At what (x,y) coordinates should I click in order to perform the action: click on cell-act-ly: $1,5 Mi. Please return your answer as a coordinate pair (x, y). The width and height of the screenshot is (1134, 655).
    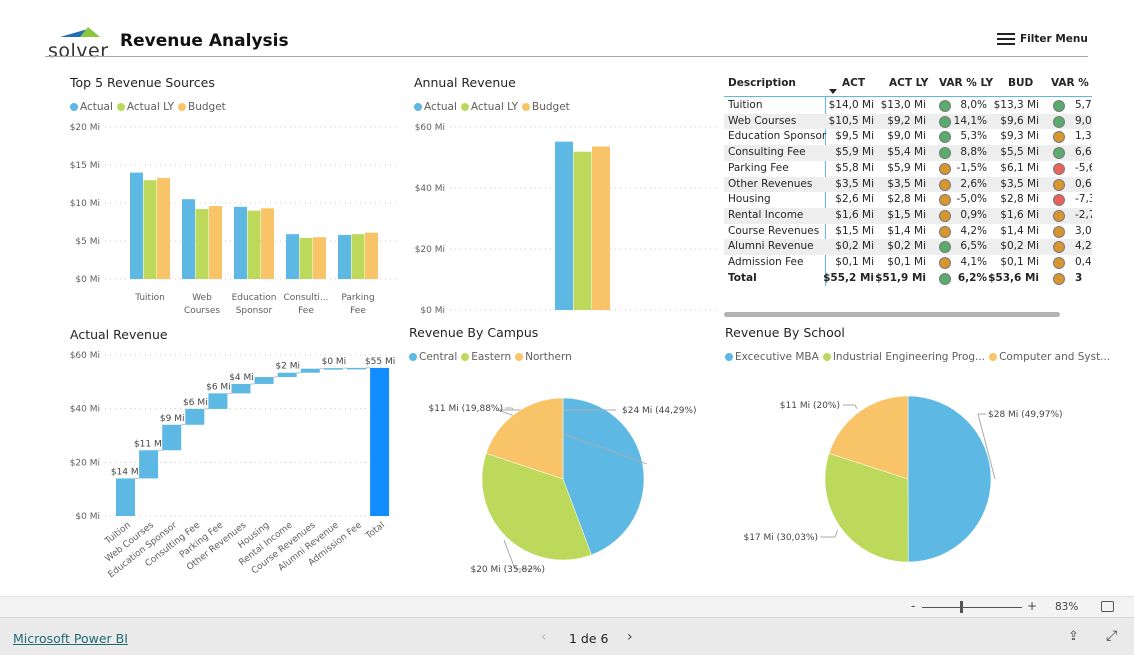
    Looking at the image, I should click on (906, 214).